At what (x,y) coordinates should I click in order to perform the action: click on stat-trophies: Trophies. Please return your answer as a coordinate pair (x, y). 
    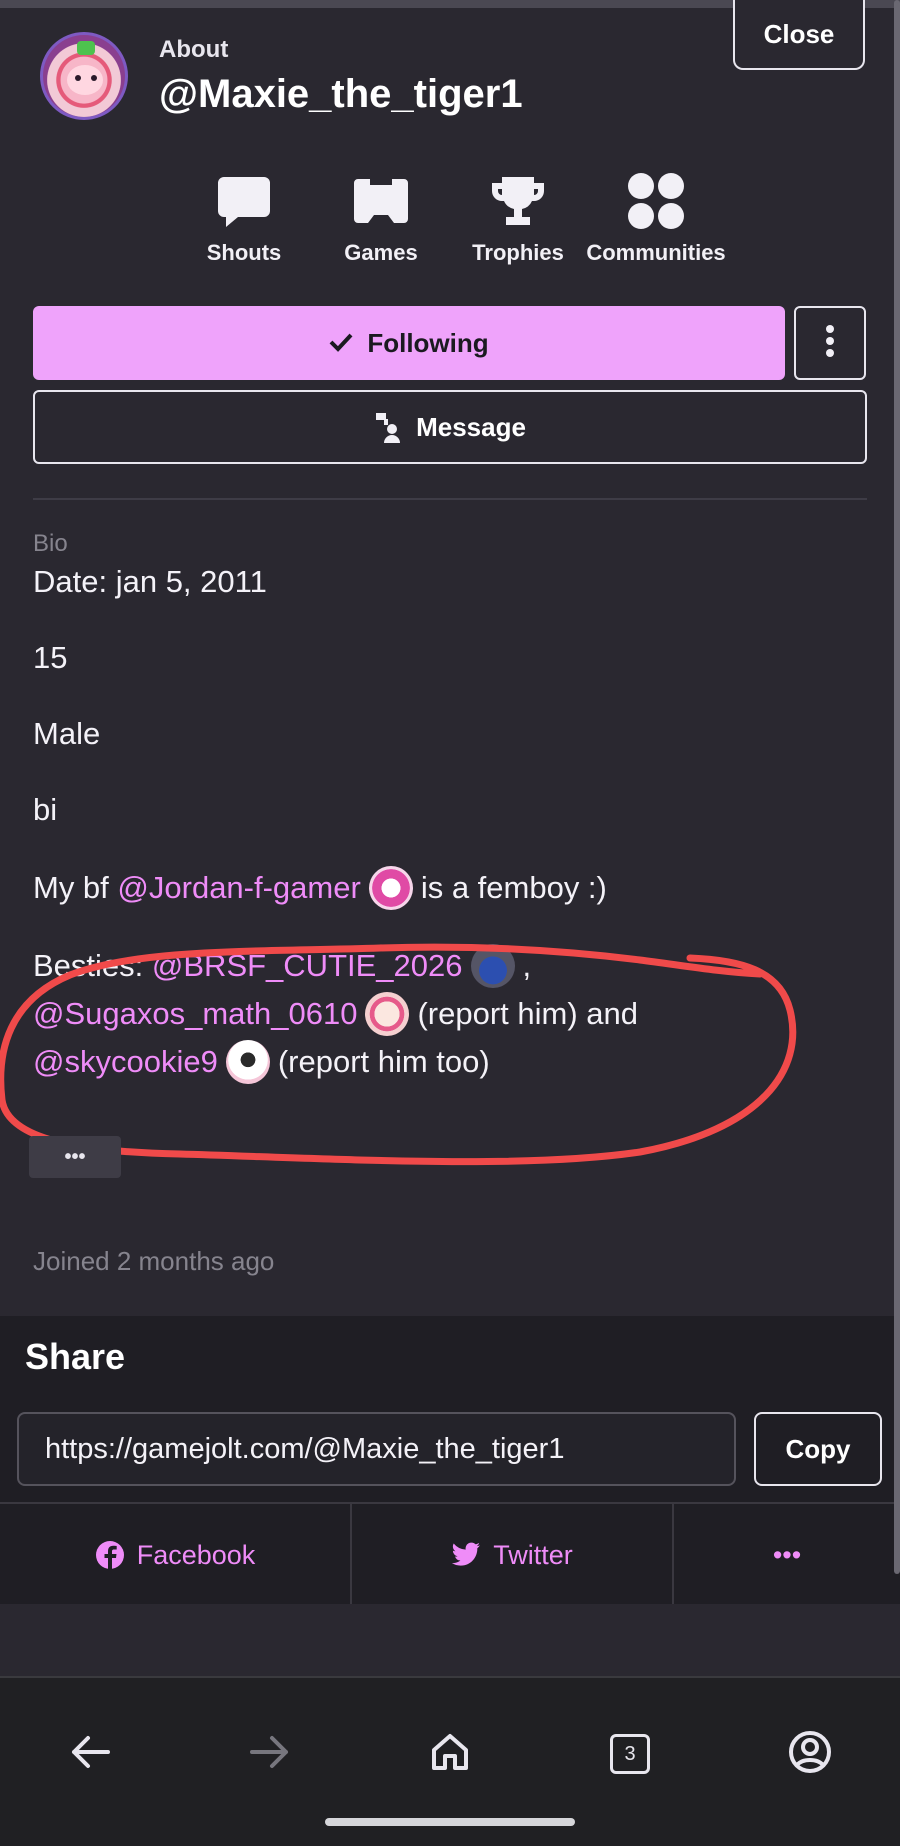
    Looking at the image, I should click on (518, 218).